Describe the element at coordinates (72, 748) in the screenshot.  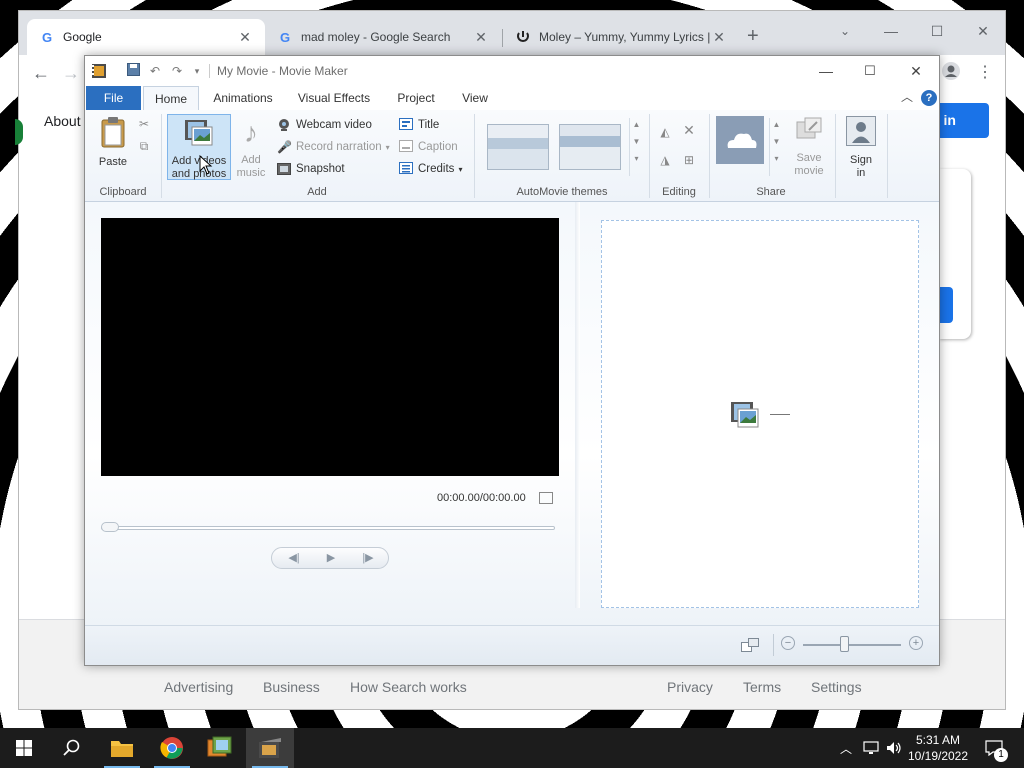
I see `search-button` at that location.